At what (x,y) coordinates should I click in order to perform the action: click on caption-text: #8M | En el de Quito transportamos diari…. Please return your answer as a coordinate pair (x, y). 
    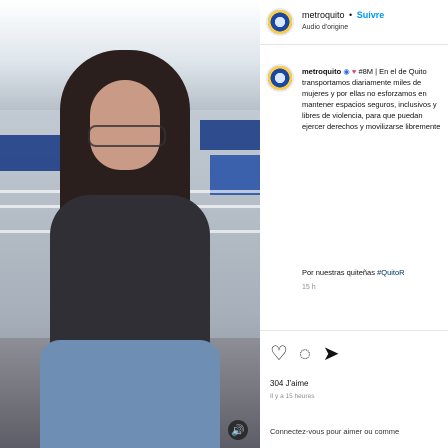
    Looking at the image, I should click on (371, 99).